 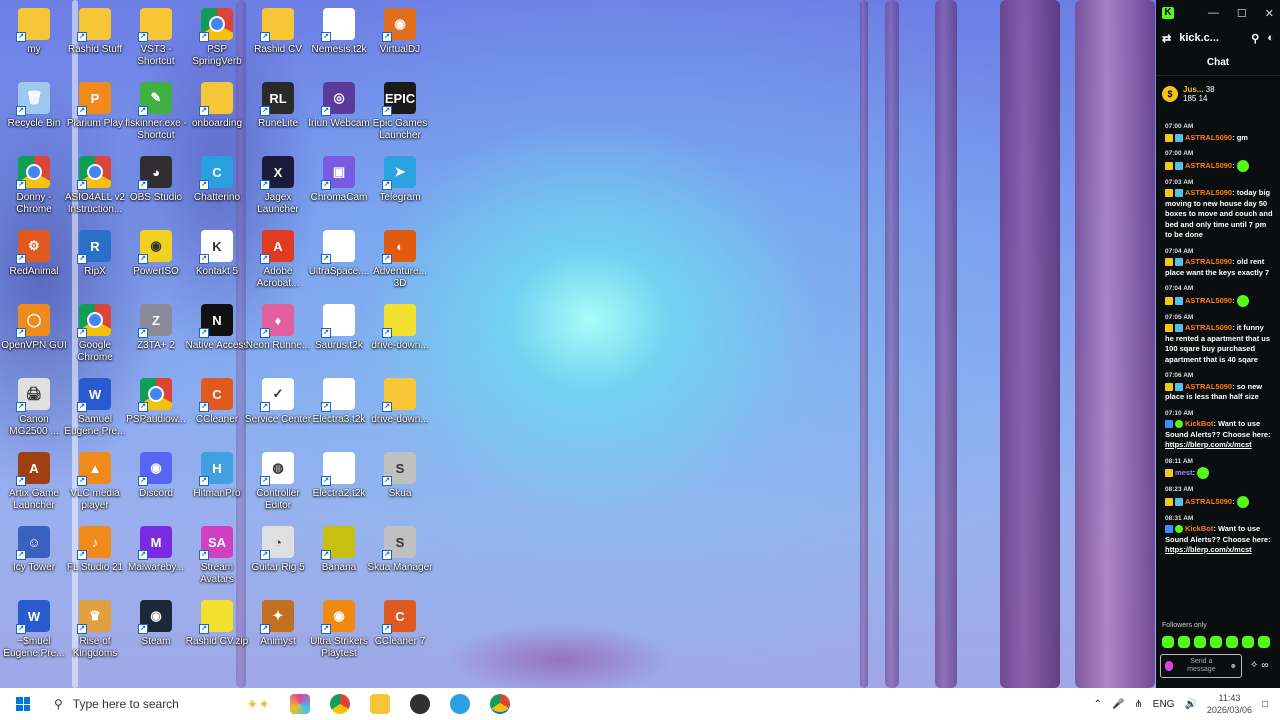 What do you see at coordinates (156, 629) in the screenshot?
I see `desktop-icon: ◉ ↗ Steam` at bounding box center [156, 629].